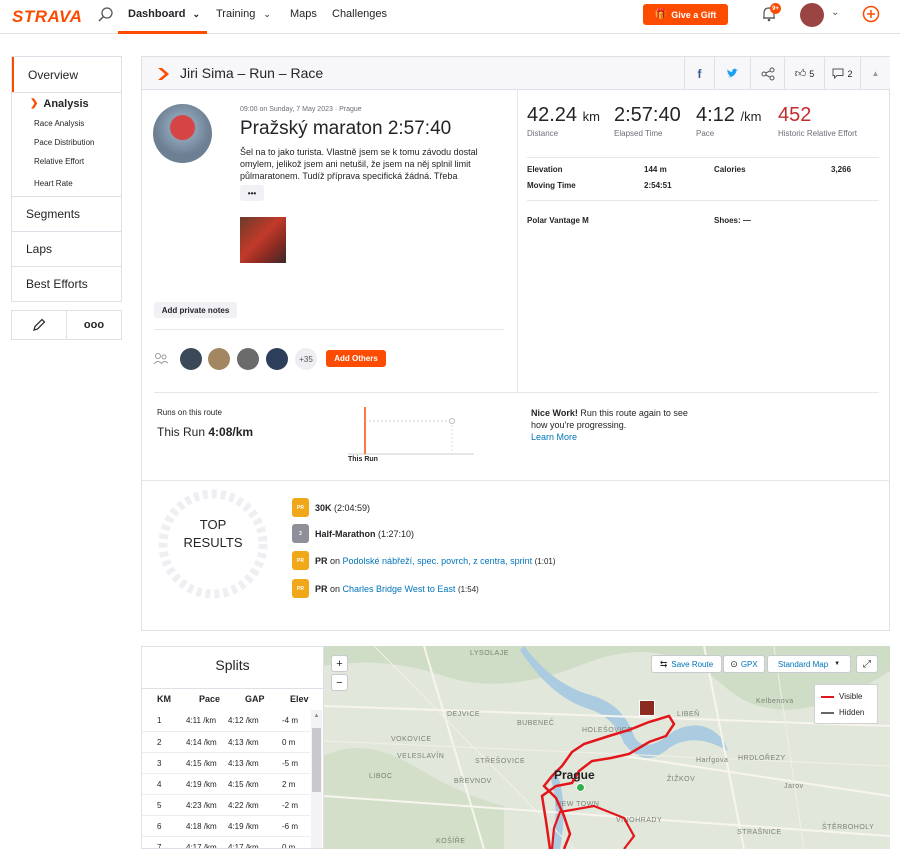  What do you see at coordinates (804, 73) in the screenshot?
I see `kudos-button: 👍︎ 5` at bounding box center [804, 73].